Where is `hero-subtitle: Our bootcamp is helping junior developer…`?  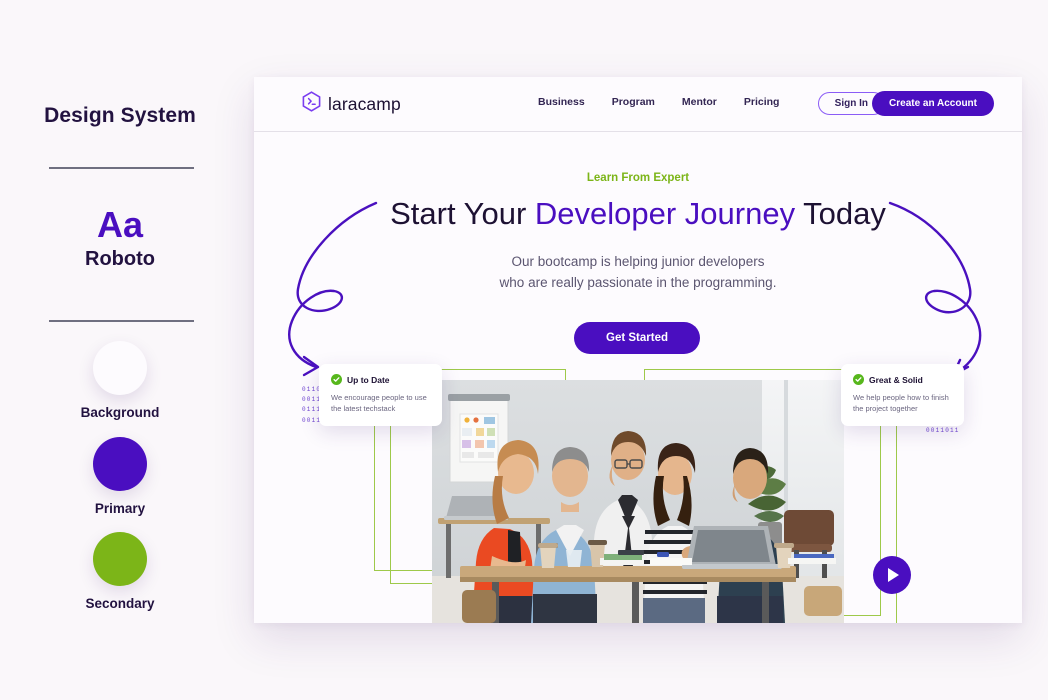 hero-subtitle: Our bootcamp is helping junior developer… is located at coordinates (638, 273).